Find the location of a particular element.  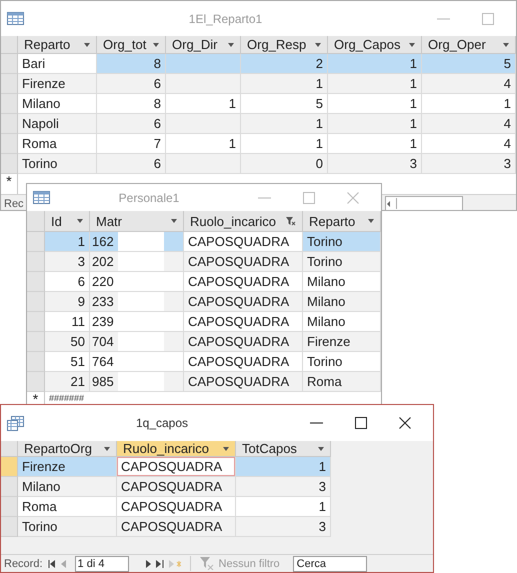

table-row: 6 220 CAPOSQUADRA Milano is located at coordinates (204, 282).